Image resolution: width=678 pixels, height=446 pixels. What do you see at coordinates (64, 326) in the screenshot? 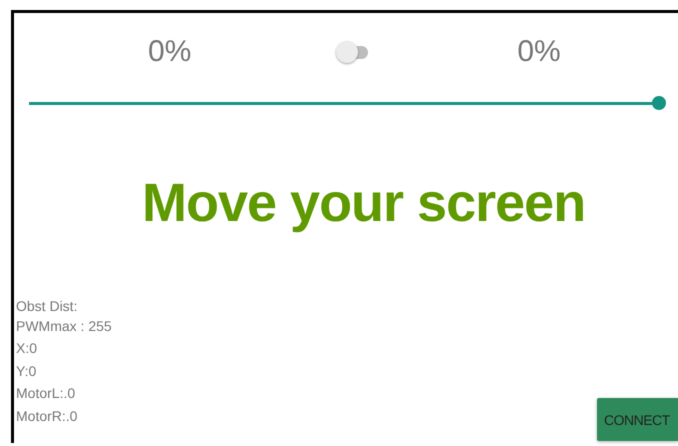
I see `telemetry-reading: PWMmax : 255` at bounding box center [64, 326].